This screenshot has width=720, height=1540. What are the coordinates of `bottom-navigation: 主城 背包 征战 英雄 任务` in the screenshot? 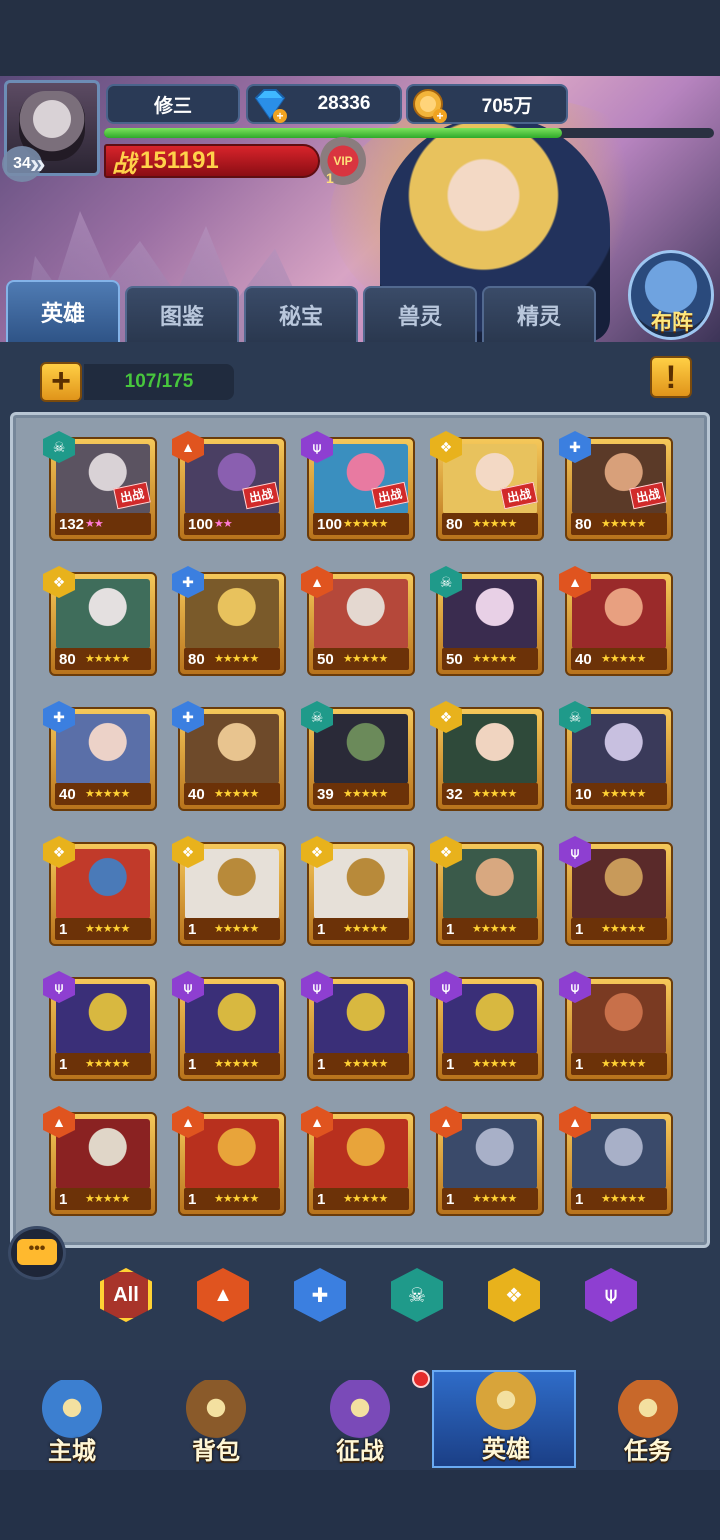 It's located at (360, 1420).